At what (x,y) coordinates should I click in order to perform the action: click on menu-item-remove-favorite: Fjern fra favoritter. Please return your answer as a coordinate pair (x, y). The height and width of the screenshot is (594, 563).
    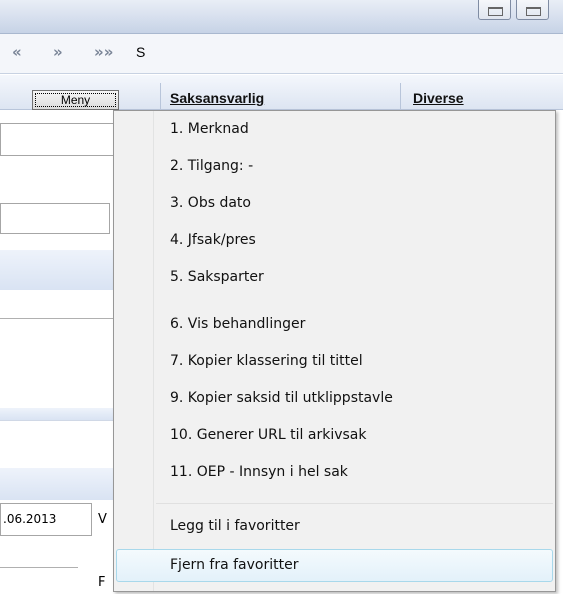
    Looking at the image, I should click on (334, 565).